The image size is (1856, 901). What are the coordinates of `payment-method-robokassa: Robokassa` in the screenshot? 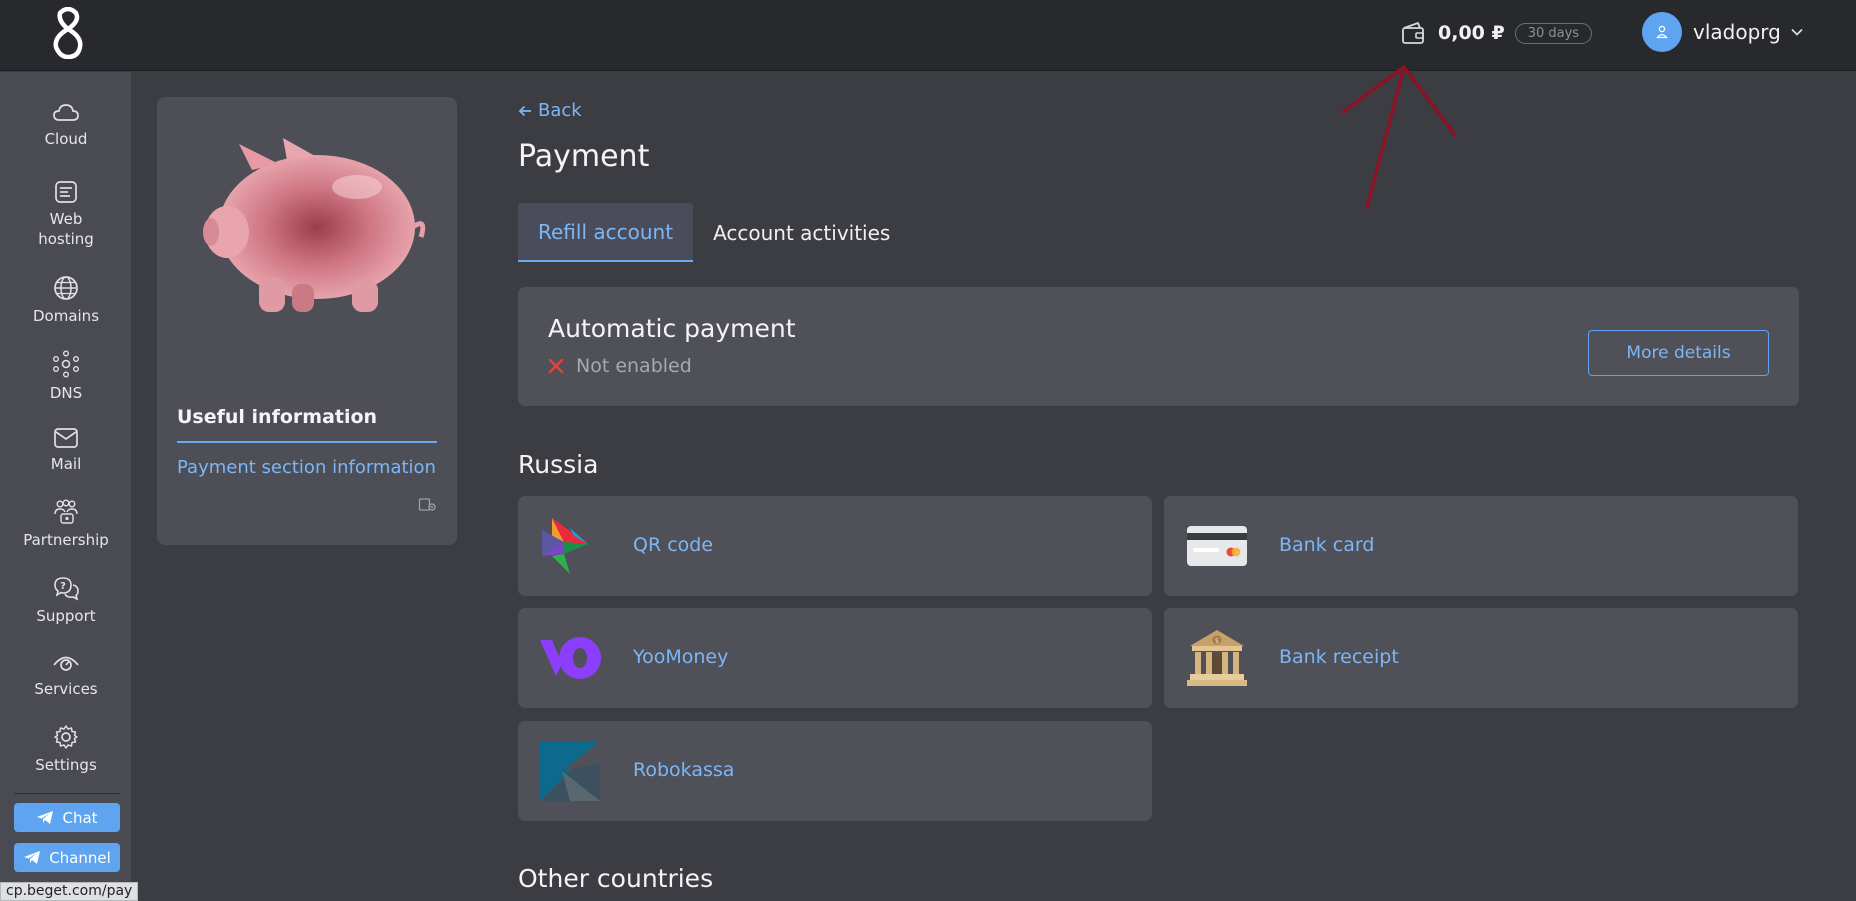 It's located at (835, 771).